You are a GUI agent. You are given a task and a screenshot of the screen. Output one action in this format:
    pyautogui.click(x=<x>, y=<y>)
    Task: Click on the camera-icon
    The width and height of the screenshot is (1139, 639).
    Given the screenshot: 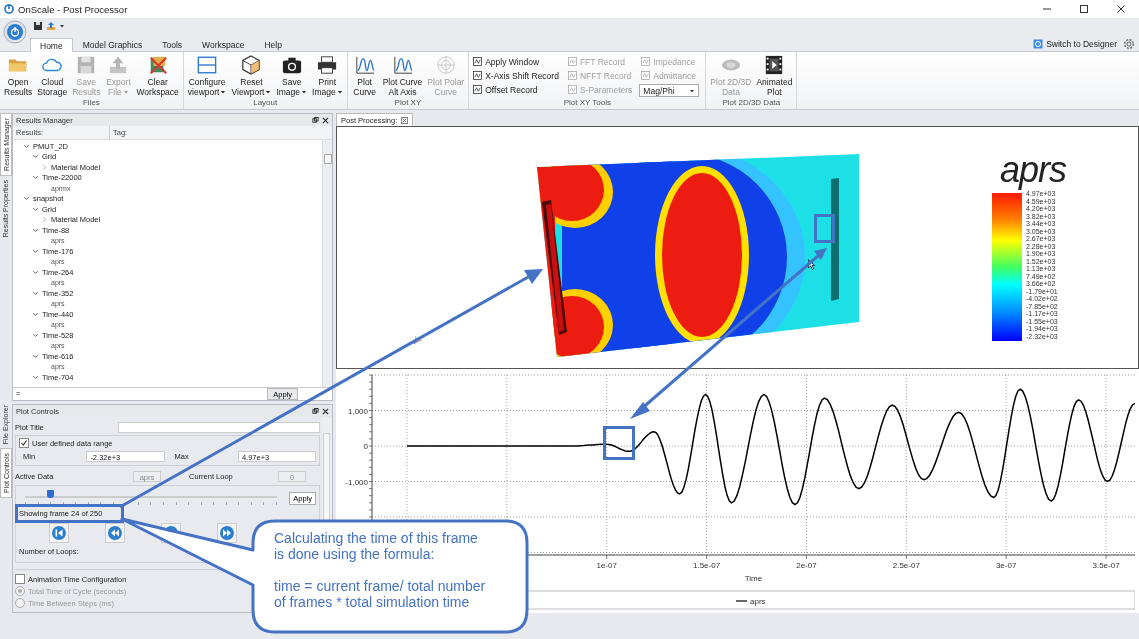 What is the action you would take?
    pyautogui.click(x=291, y=65)
    